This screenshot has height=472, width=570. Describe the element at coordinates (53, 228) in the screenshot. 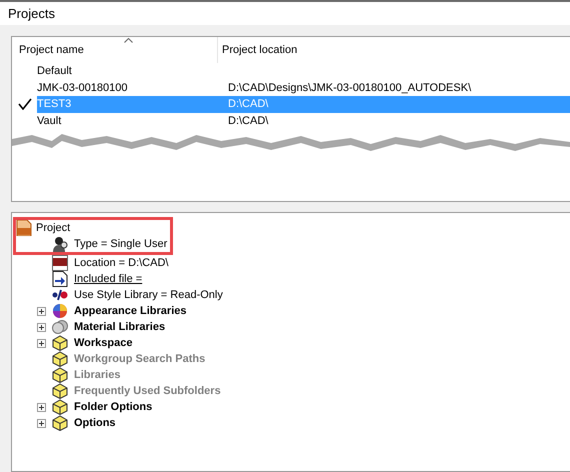

I see `tree-item: Project` at that location.